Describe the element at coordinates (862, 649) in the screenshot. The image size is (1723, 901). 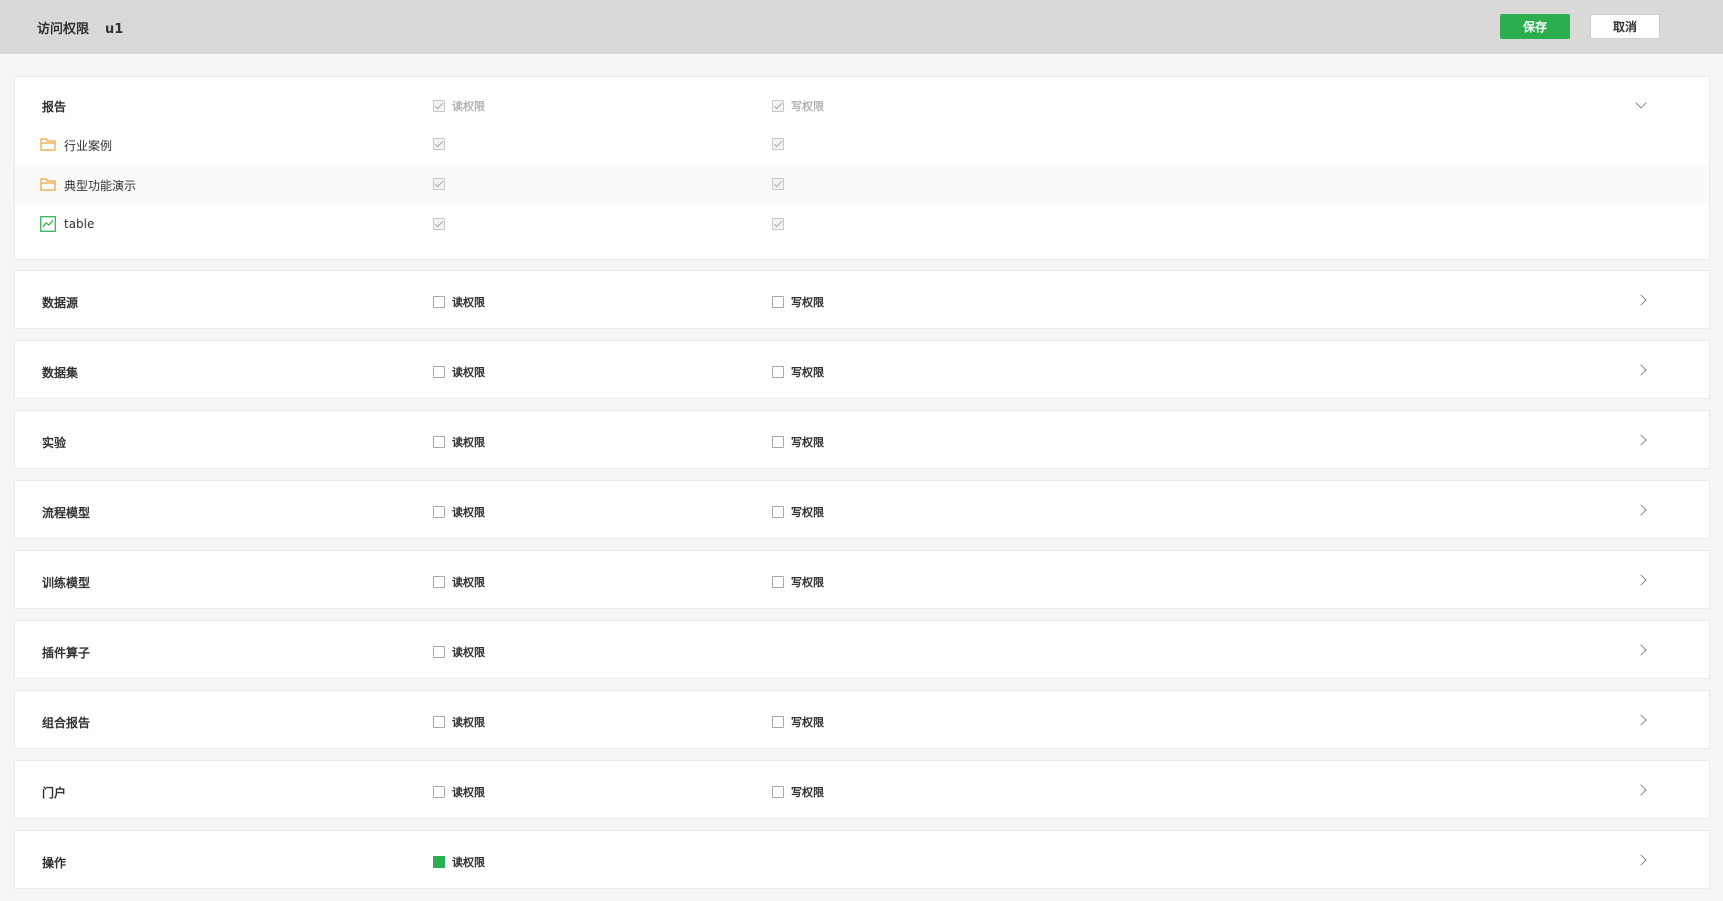
I see `category-panel-plugin-operator: 插件算子 读权限` at that location.